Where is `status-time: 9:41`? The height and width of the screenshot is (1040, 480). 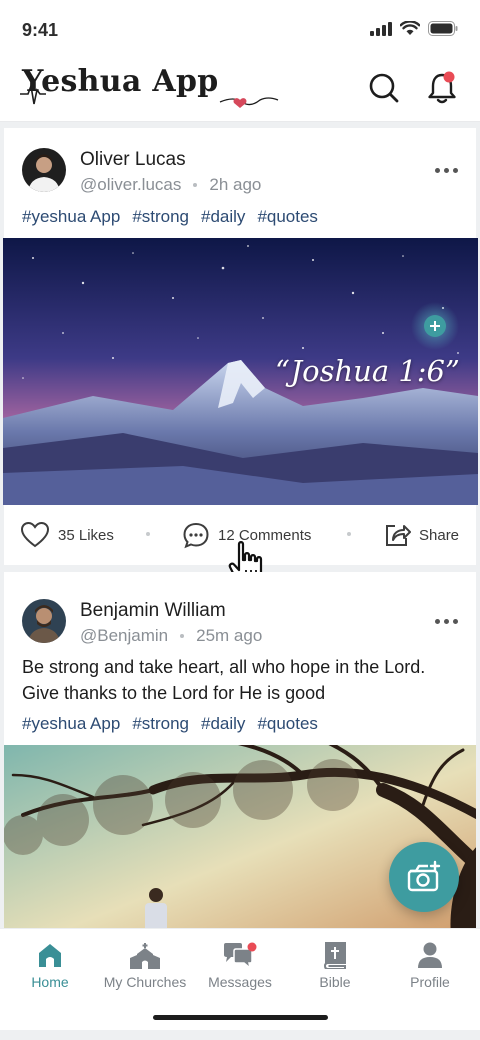 status-time: 9:41 is located at coordinates (40, 30).